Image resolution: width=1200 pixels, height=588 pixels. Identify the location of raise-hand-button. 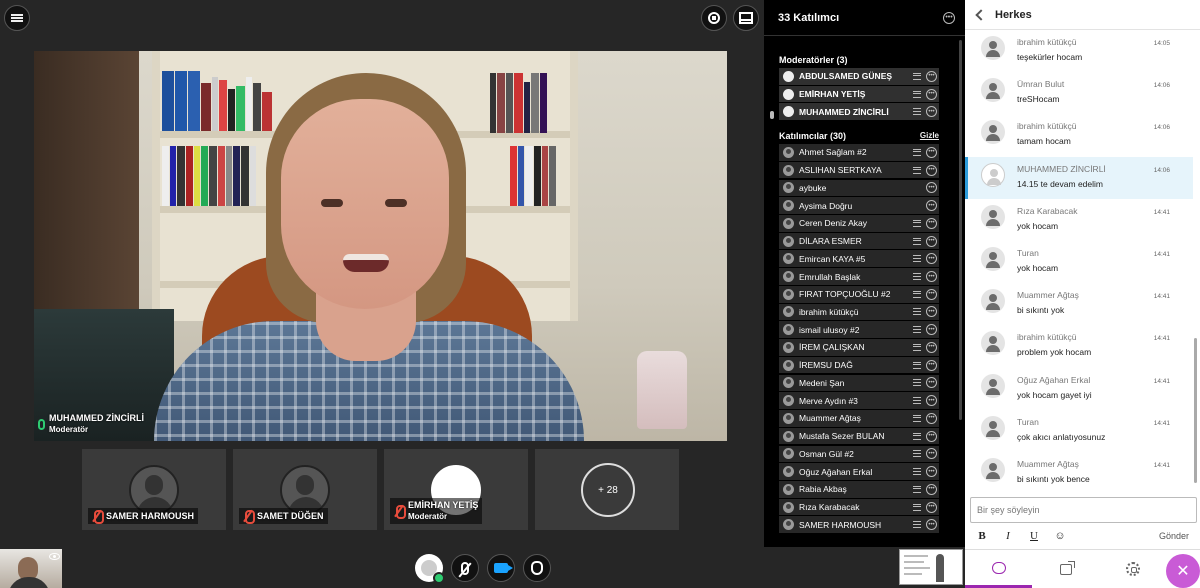
(537, 568).